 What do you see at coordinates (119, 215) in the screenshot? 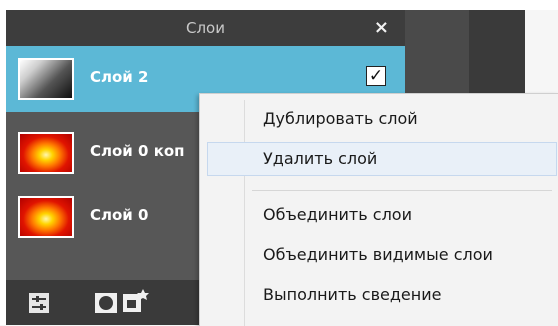
I see `layer-name: Слой 0` at bounding box center [119, 215].